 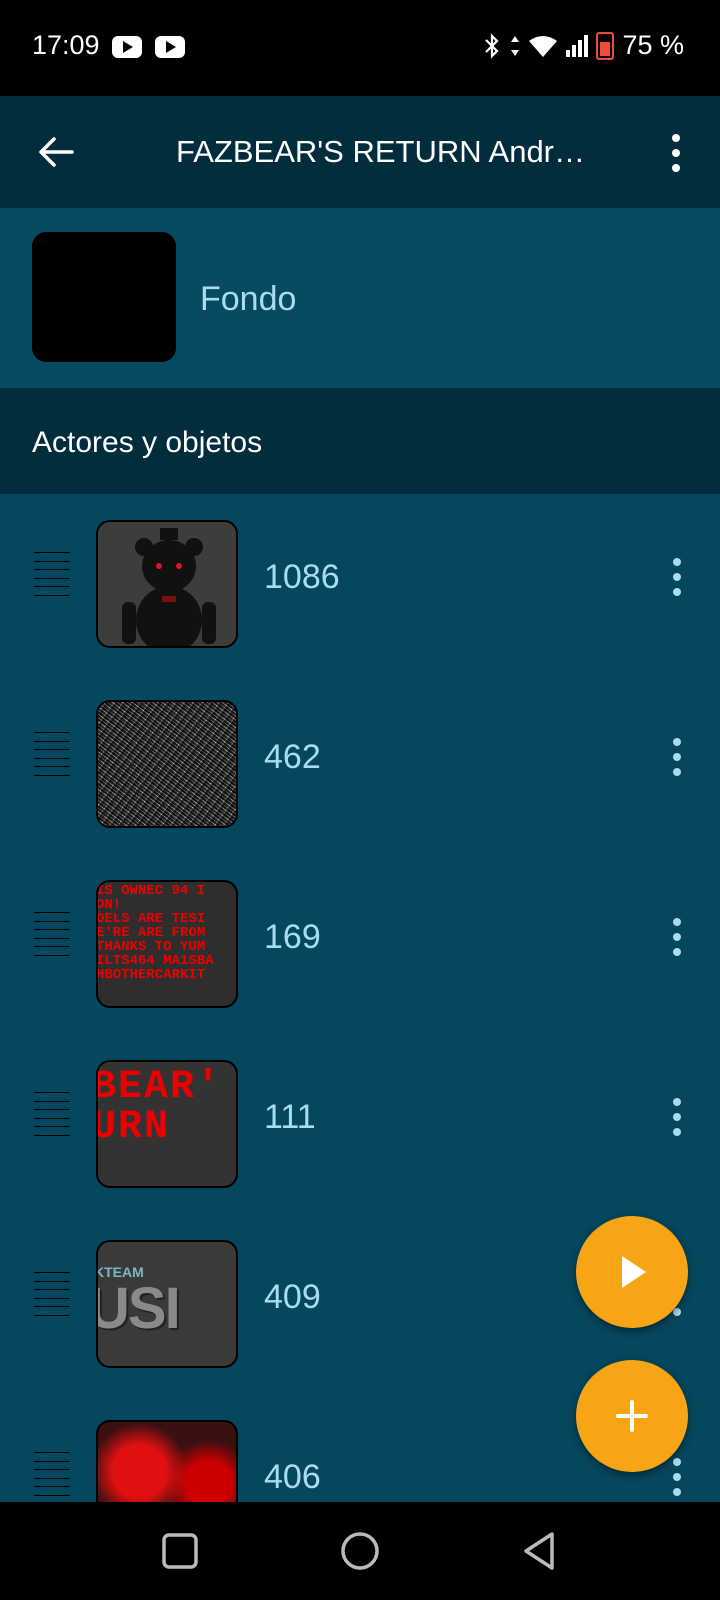 I want to click on wifi-icon, so click(x=543, y=46).